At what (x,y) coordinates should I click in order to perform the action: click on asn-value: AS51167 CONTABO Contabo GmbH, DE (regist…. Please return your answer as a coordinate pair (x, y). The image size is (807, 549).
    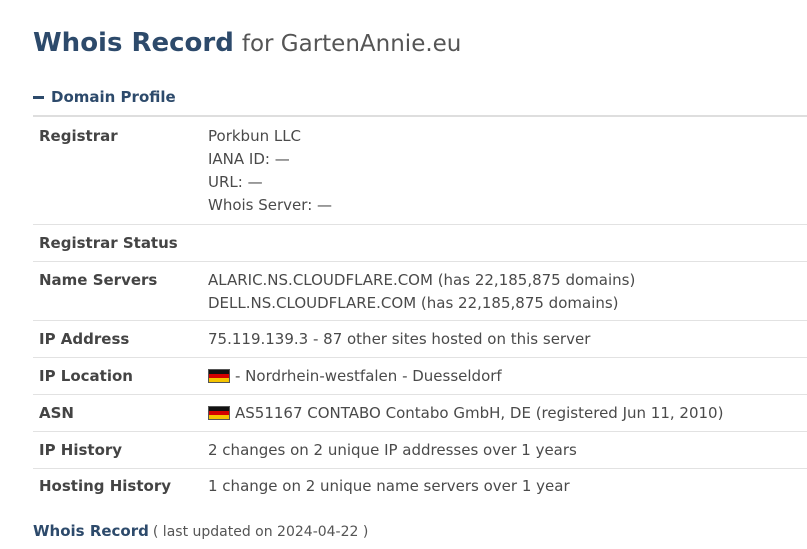
    Looking at the image, I should click on (479, 413).